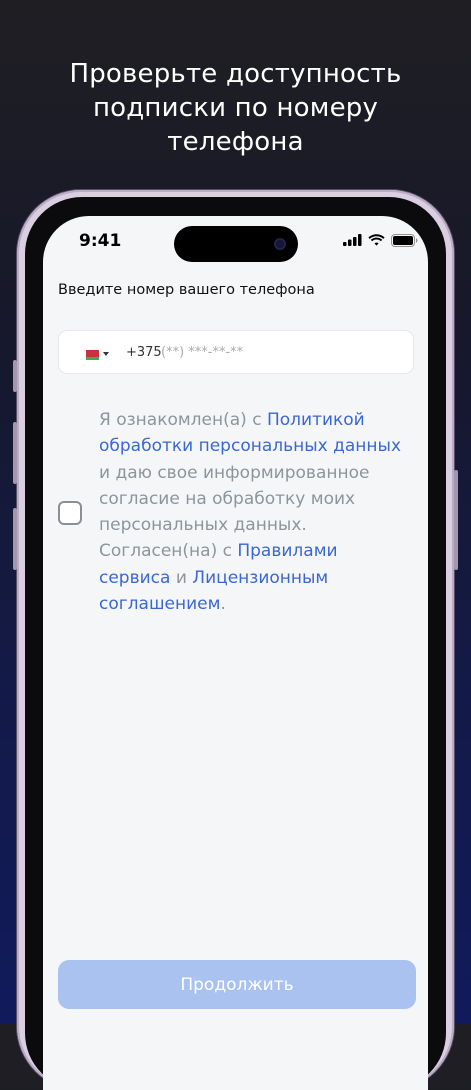 This screenshot has width=471, height=1090. I want to click on phone-field-label: Введите номер вашего телефона, so click(186, 290).